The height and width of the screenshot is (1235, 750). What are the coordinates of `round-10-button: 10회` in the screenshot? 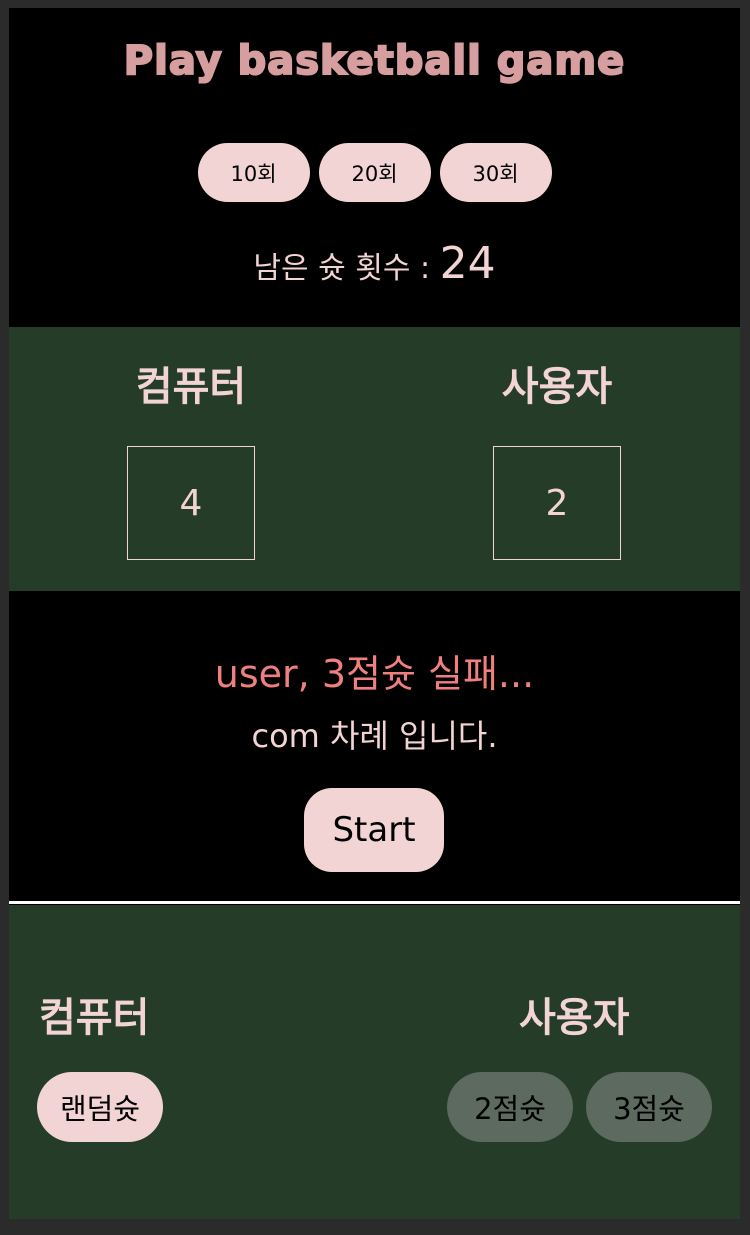 It's located at (253, 172).